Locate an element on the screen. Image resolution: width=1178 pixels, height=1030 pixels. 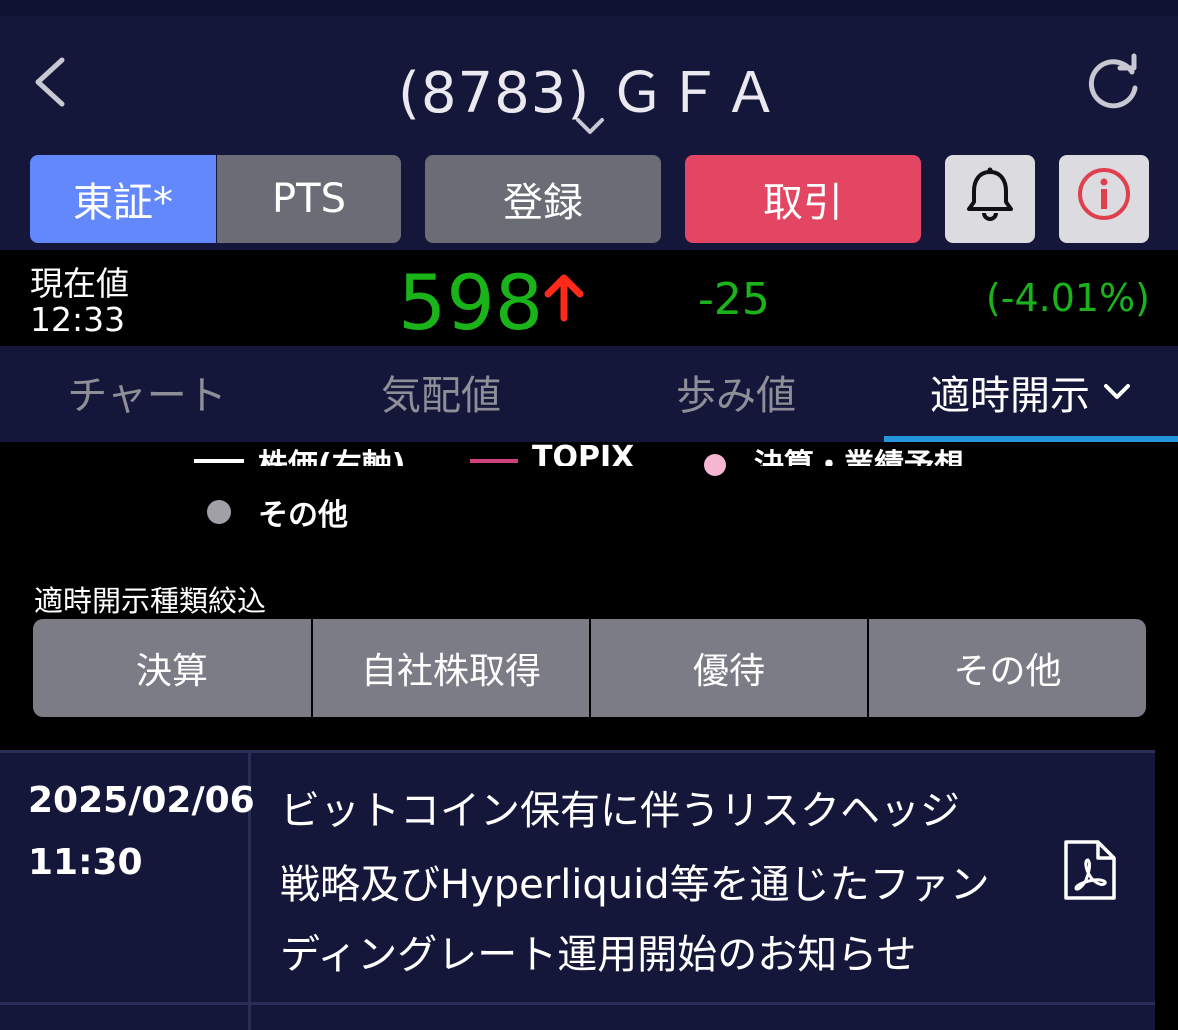
price-time: 12:33 is located at coordinates (78, 319).